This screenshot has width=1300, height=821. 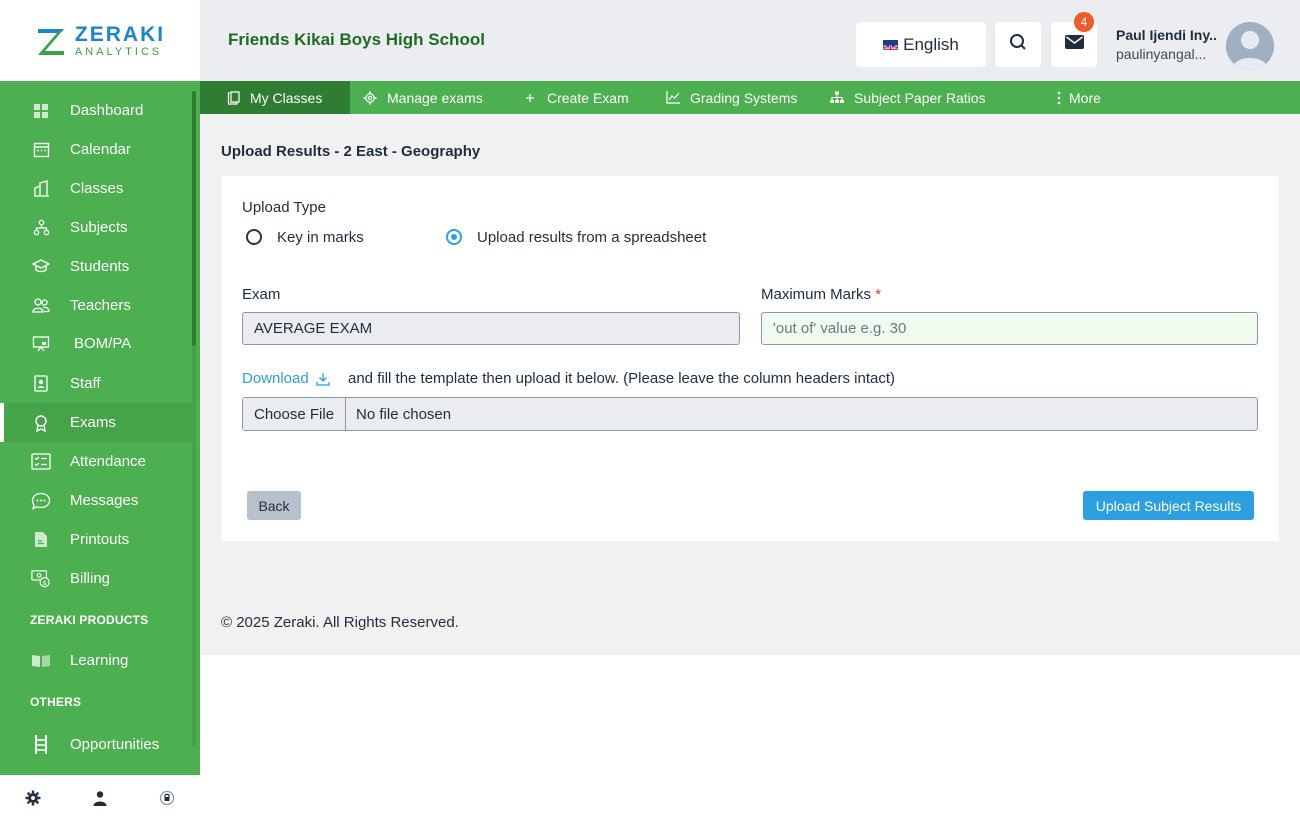 I want to click on upload-type-label: Upload Type, so click(x=284, y=207).